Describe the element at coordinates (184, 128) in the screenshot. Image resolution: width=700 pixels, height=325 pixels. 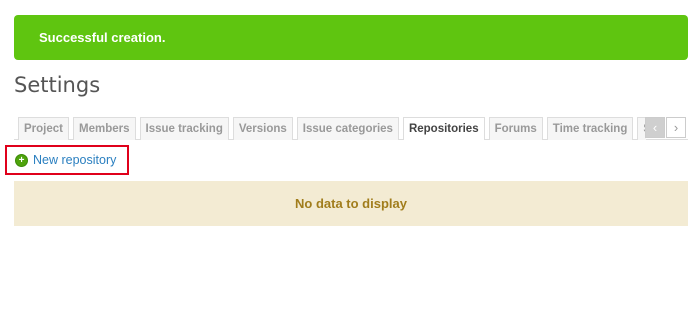
I see `tab-issue-tracking: Issue tracking` at that location.